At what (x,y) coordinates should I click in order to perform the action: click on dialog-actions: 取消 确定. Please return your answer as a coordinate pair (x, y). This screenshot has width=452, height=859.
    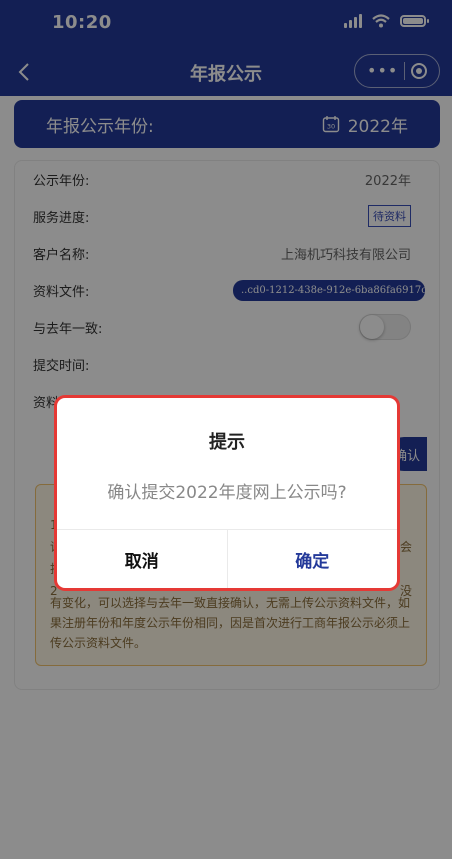
    Looking at the image, I should click on (227, 558).